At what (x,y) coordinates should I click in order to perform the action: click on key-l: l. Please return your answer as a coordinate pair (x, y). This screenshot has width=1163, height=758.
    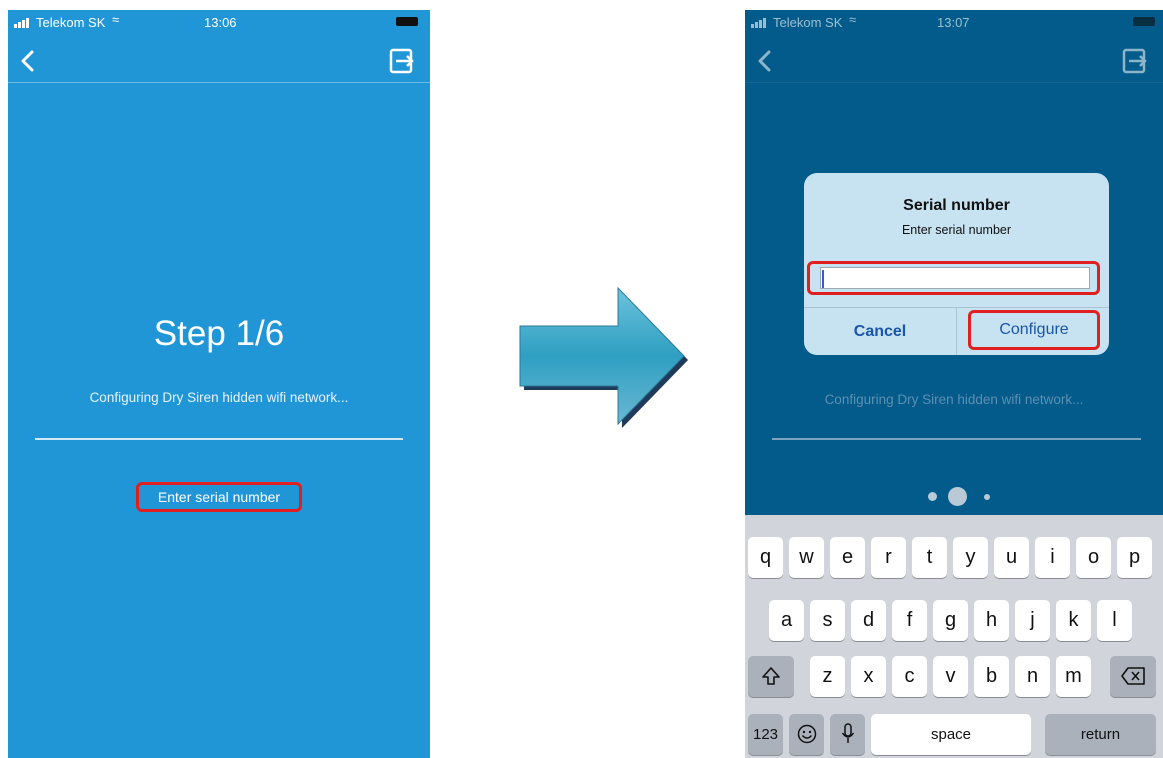
    Looking at the image, I should click on (1114, 620).